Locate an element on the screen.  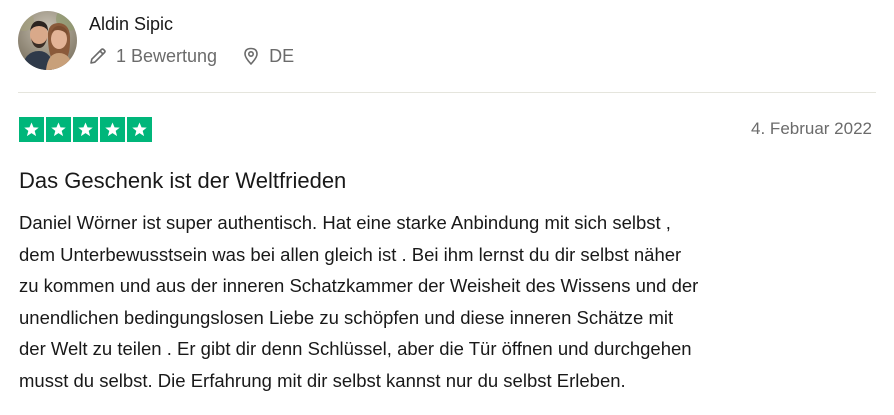
review-count-label: 1 Bewertung is located at coordinates (167, 55).